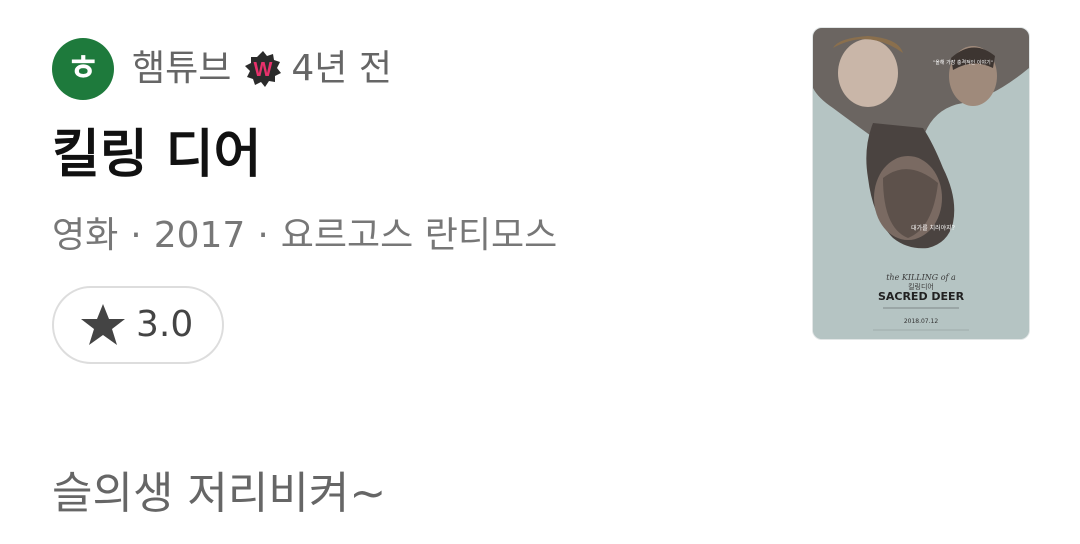  I want to click on poster-title-large: SACRED DEER, so click(921, 296).